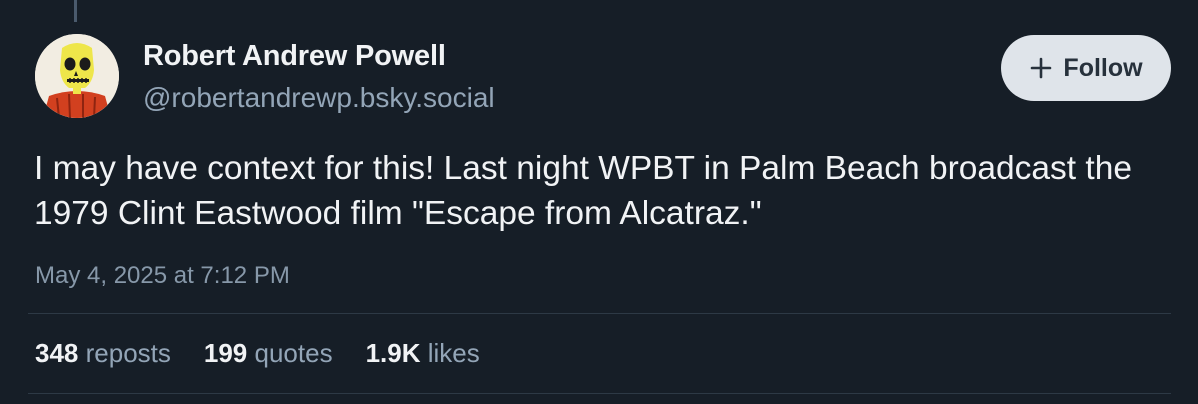  Describe the element at coordinates (453, 353) in the screenshot. I see `likes-label: likes` at that location.